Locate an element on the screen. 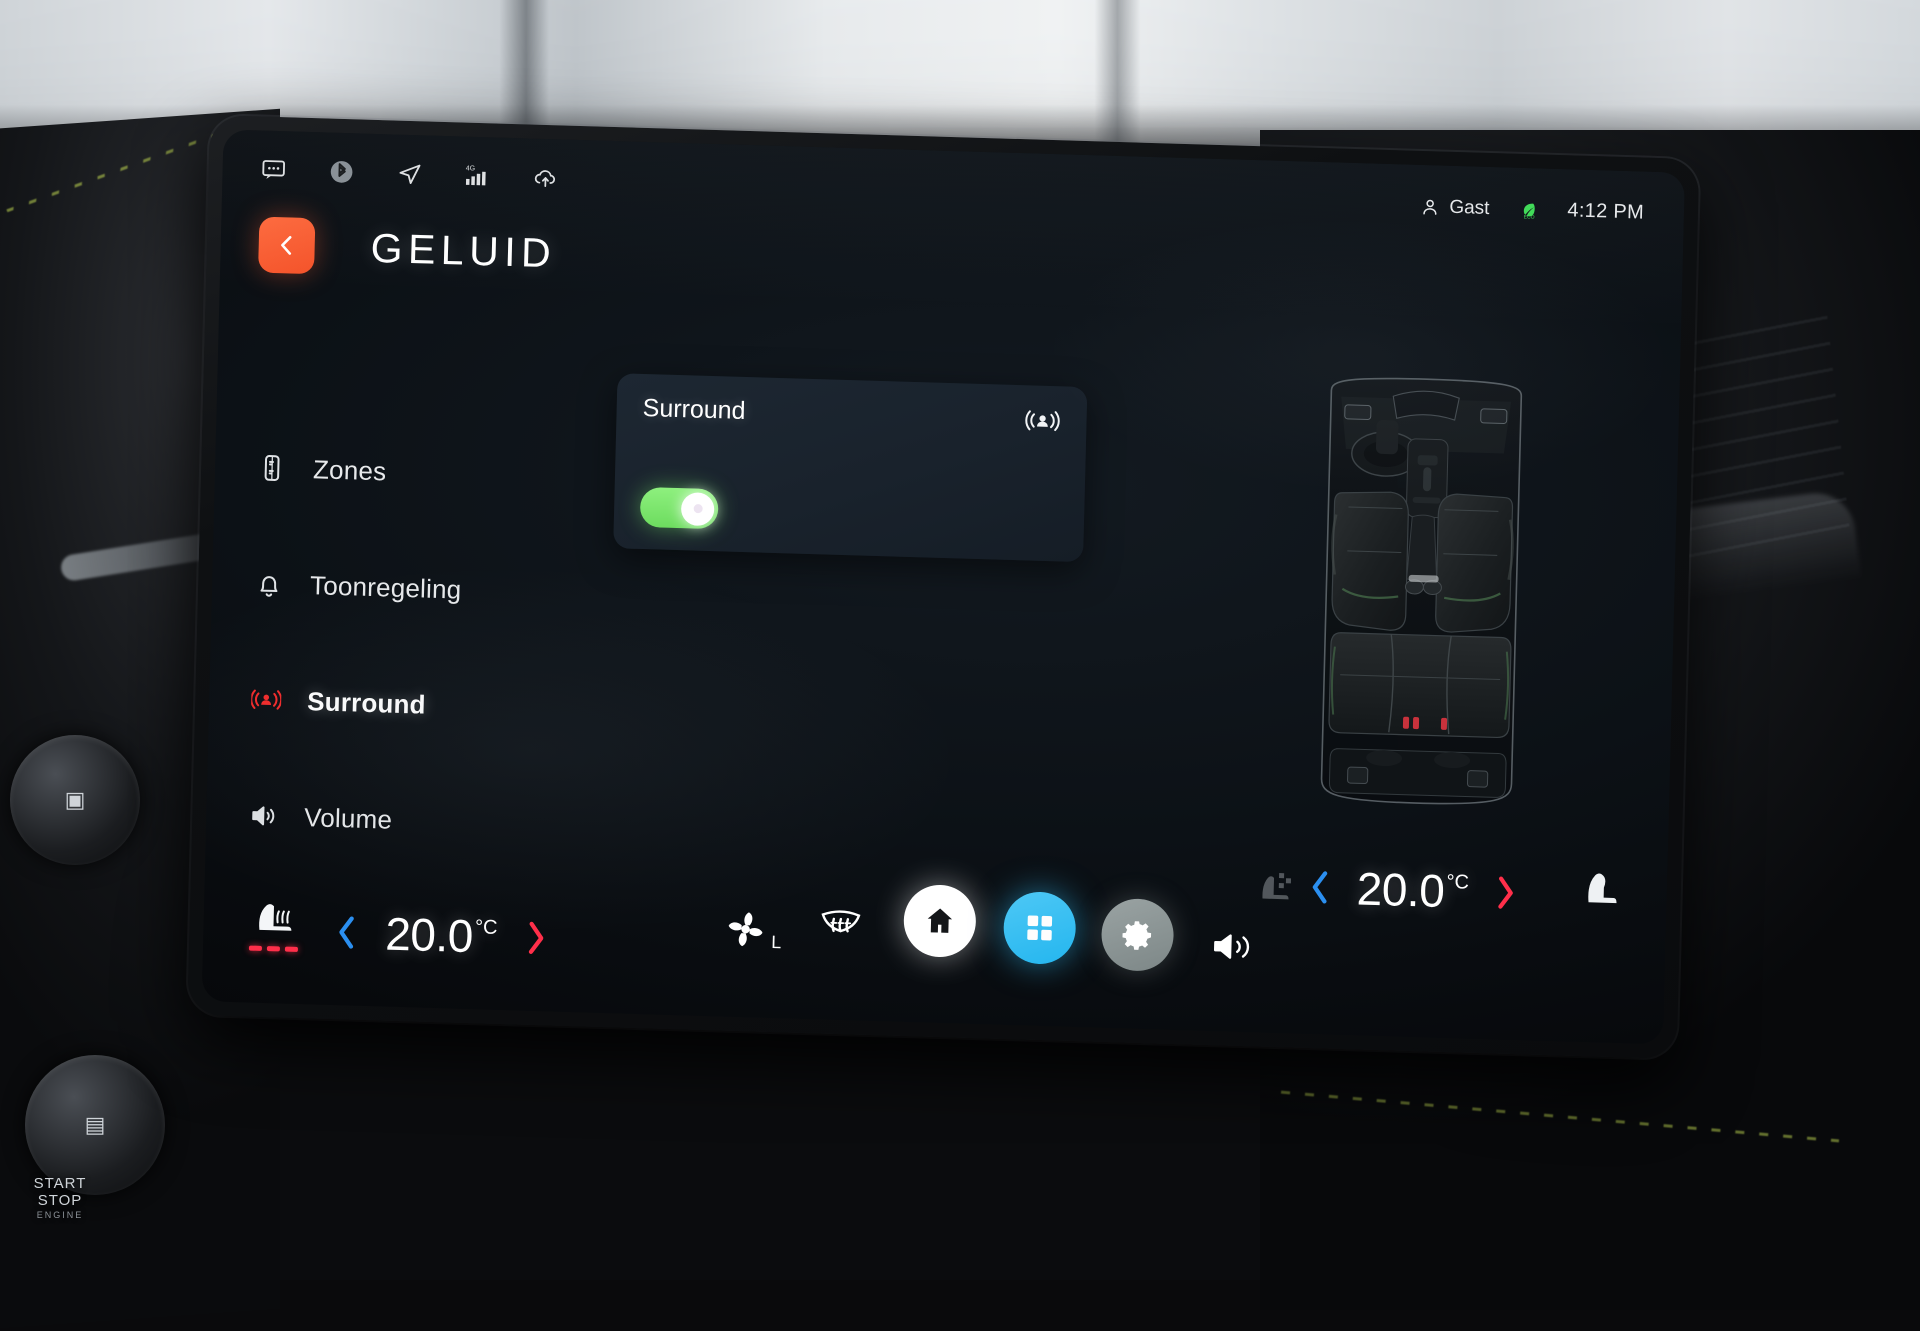 The height and width of the screenshot is (1331, 1920). knob-glyph-lower: ▤ is located at coordinates (95, 1125).